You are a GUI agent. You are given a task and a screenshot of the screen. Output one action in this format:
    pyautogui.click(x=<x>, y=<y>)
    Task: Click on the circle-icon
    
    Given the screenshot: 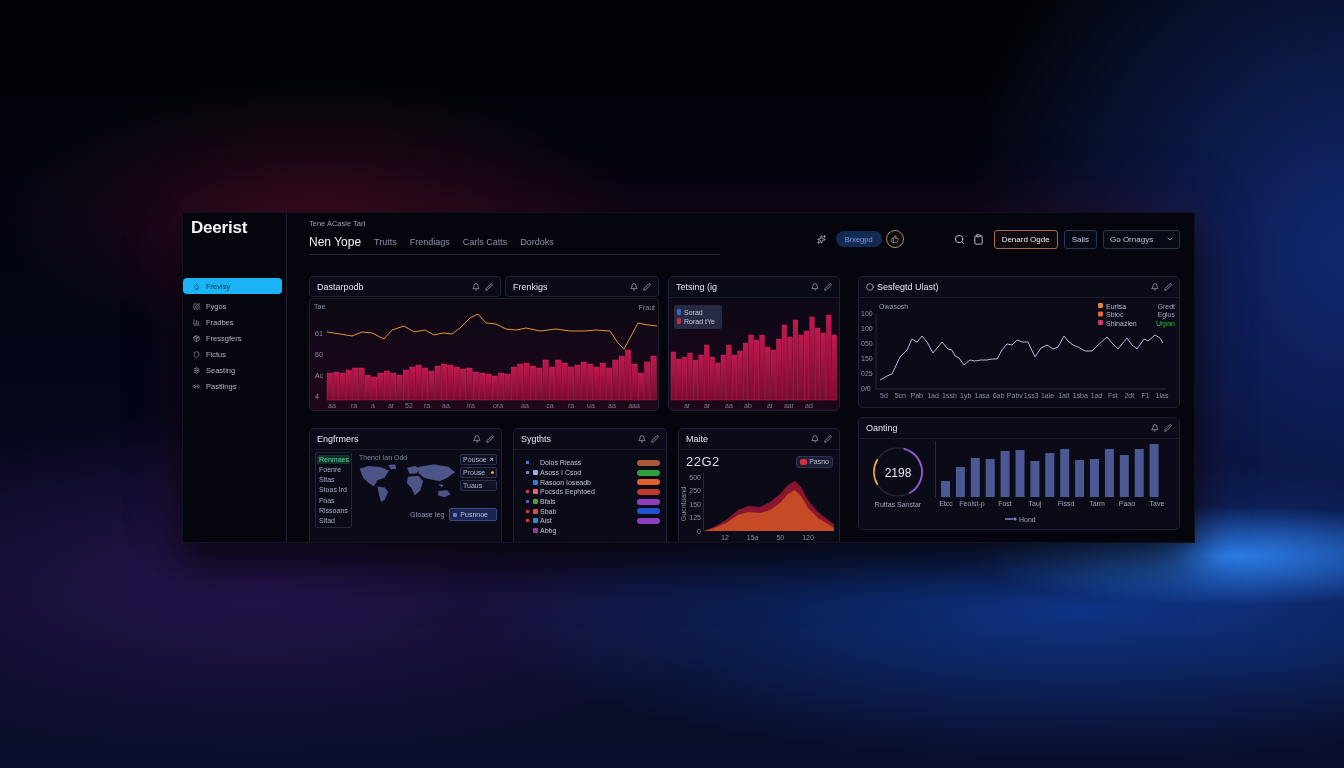 What is the action you would take?
    pyautogui.click(x=870, y=287)
    